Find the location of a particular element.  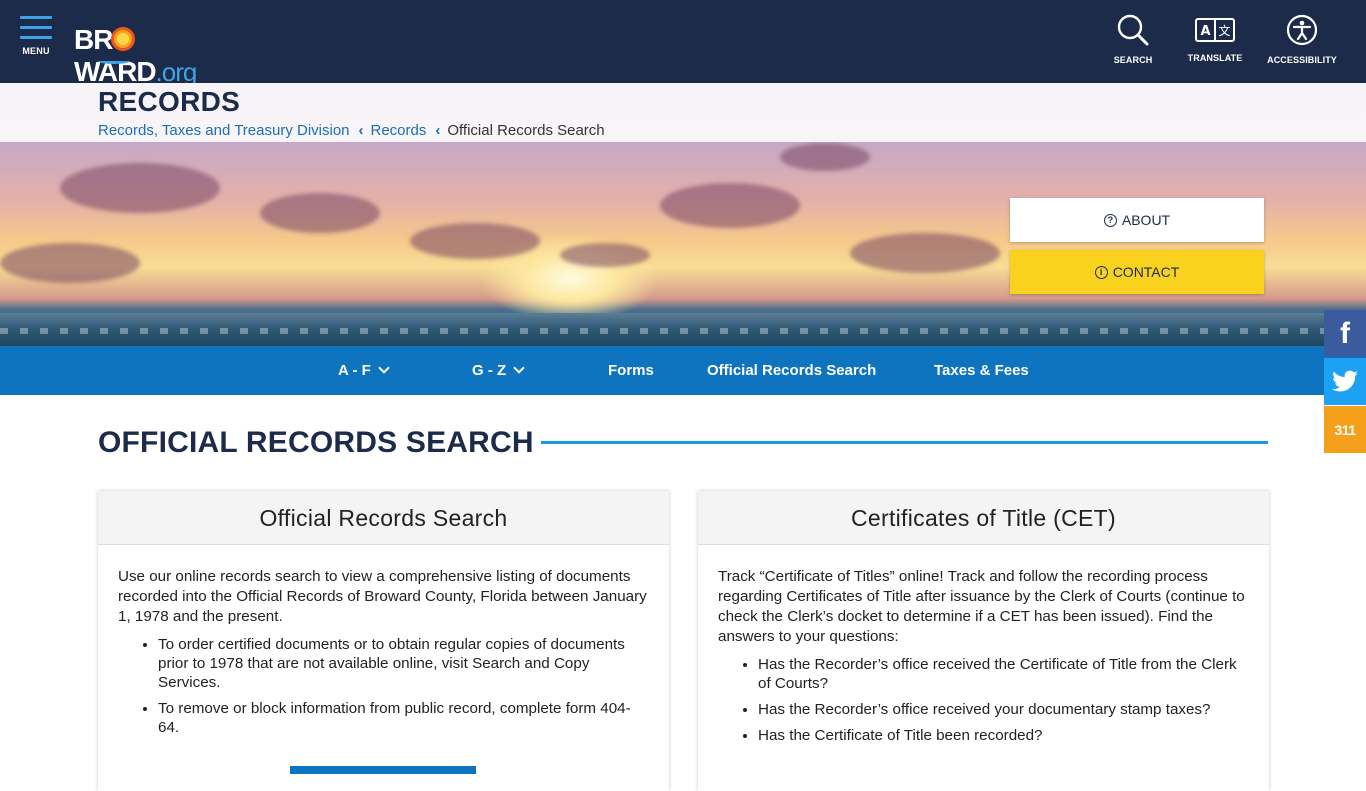

svg-text: A is located at coordinates (1205, 31).